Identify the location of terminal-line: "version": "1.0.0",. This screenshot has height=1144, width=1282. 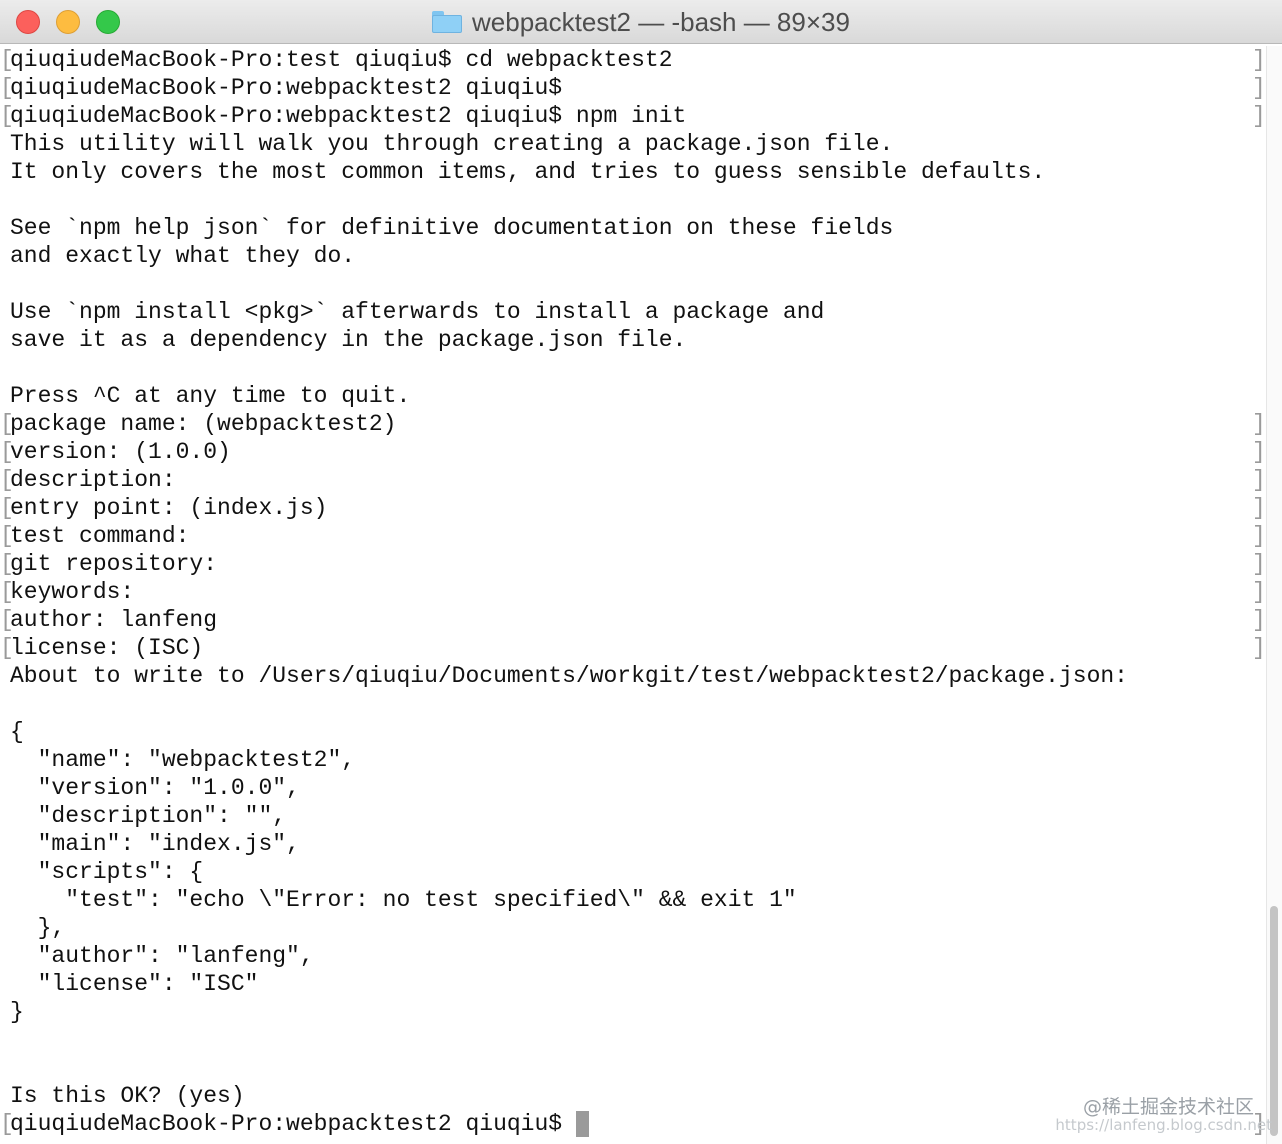
(155, 788).